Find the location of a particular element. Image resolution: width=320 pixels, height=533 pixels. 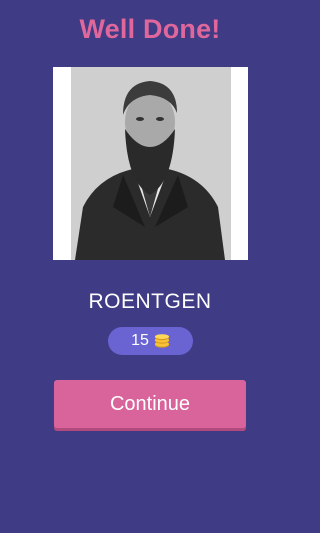

reward-value: 15 is located at coordinates (140, 340).